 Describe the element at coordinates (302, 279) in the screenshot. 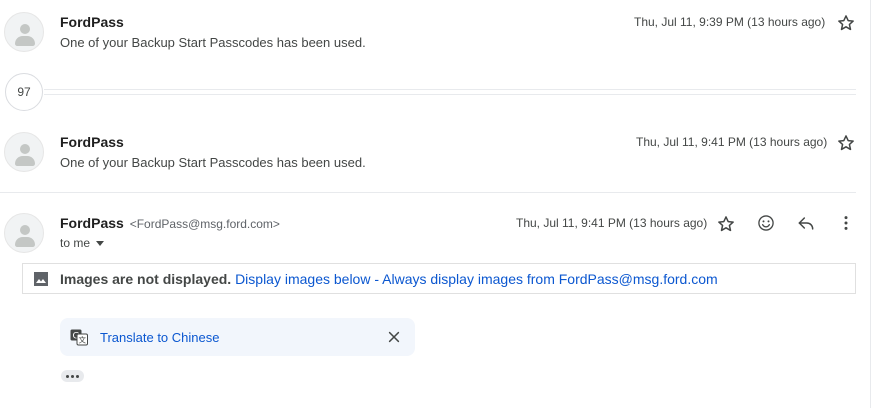

I see `display-images-below-link: Display images below` at that location.